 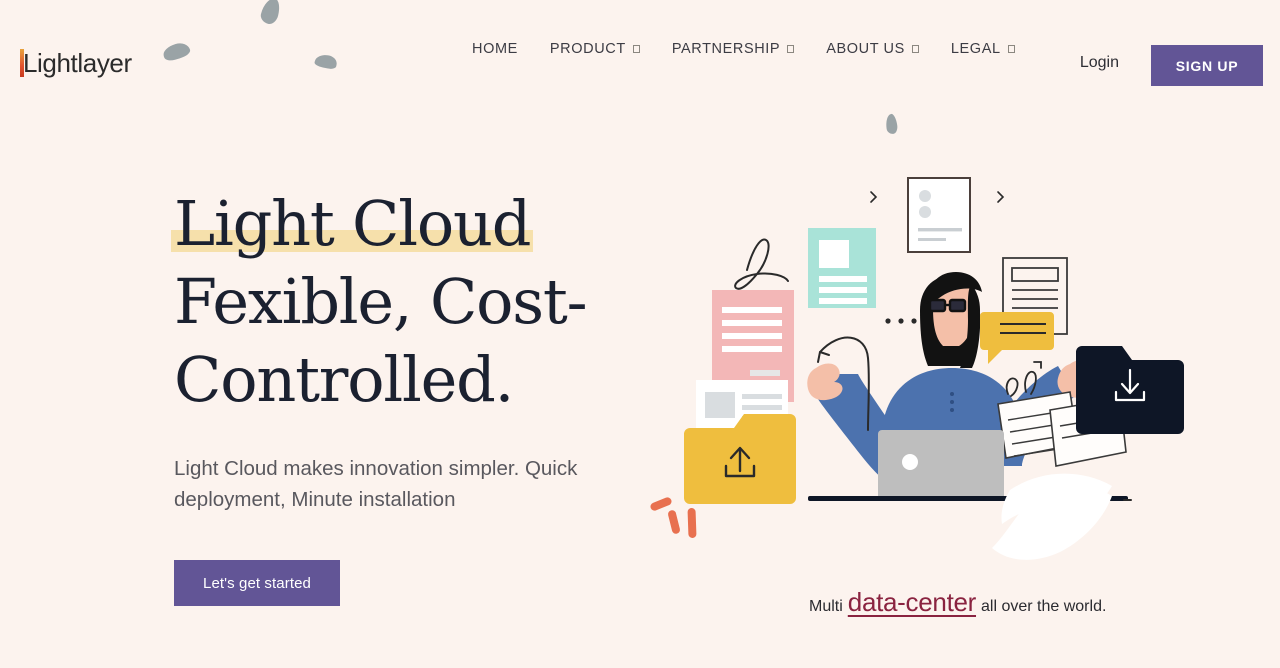 What do you see at coordinates (257, 583) in the screenshot?
I see `get-started-button: Let's get started` at bounding box center [257, 583].